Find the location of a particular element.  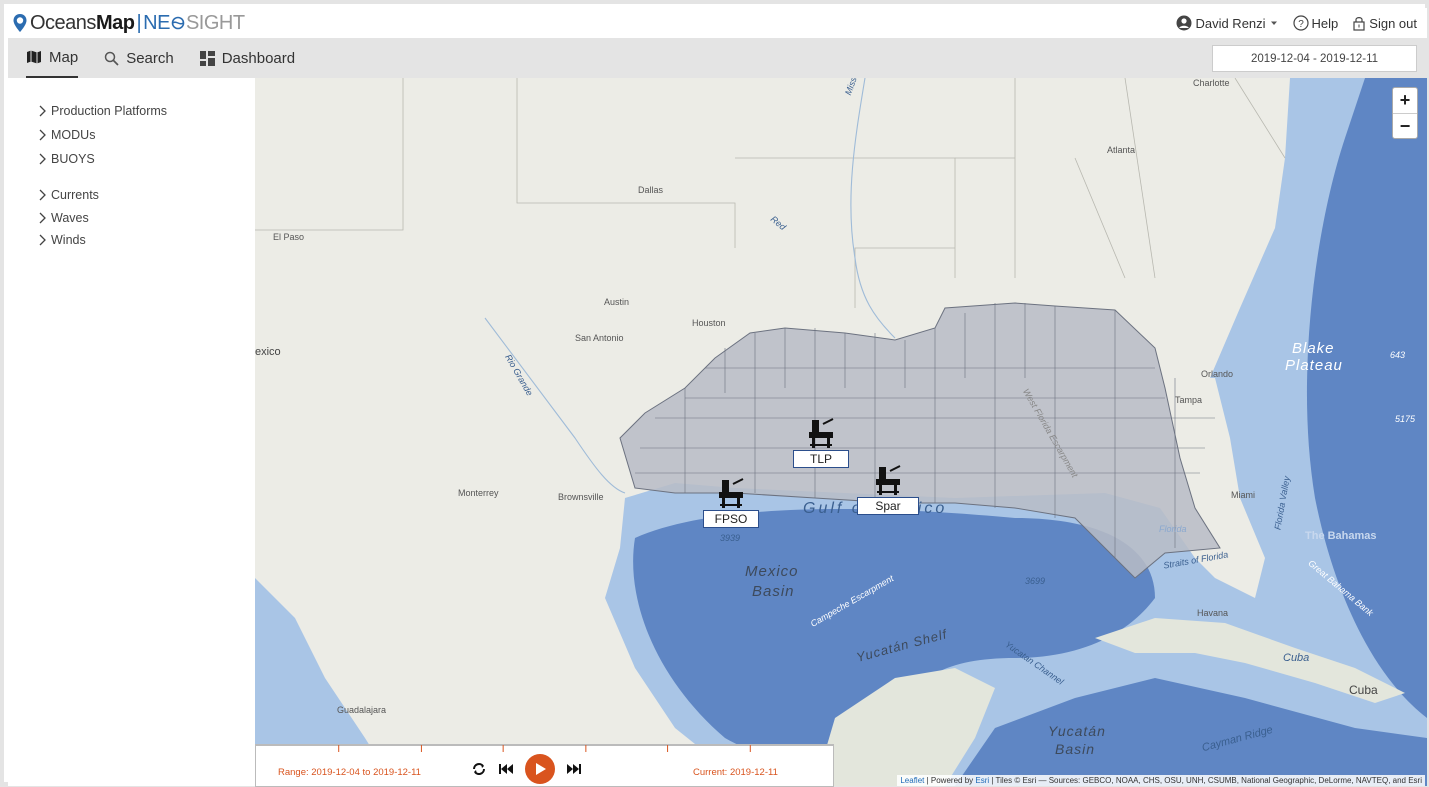

platform-tlp: TLP is located at coordinates (821, 443).